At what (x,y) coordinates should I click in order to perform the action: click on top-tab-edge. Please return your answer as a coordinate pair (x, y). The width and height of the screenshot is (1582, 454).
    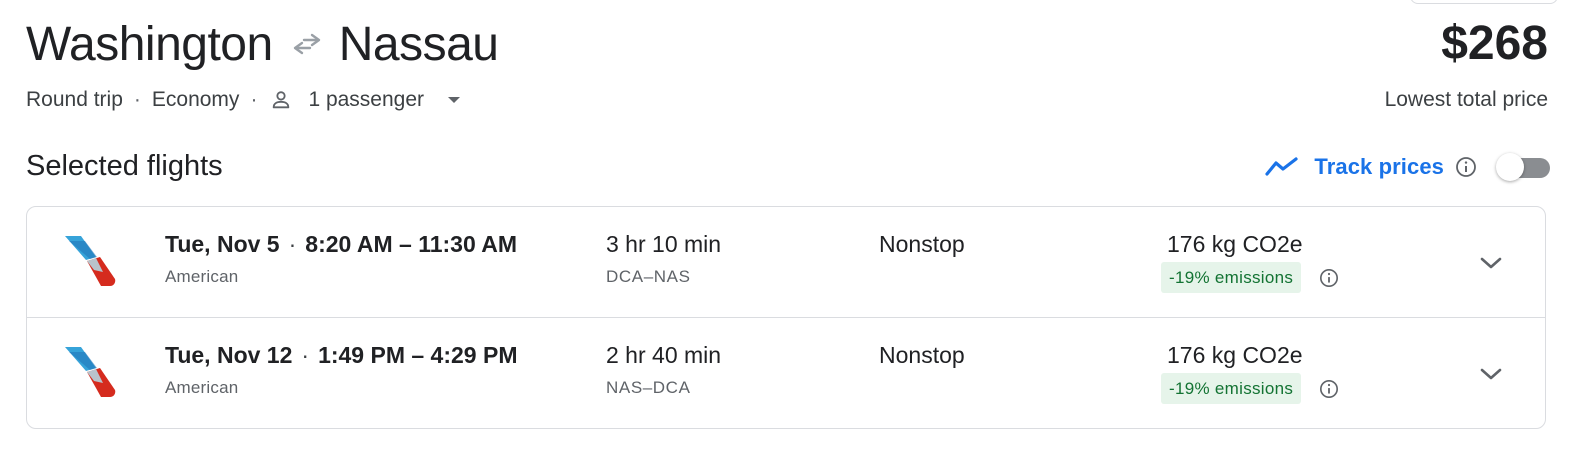
    Looking at the image, I should click on (1484, 2).